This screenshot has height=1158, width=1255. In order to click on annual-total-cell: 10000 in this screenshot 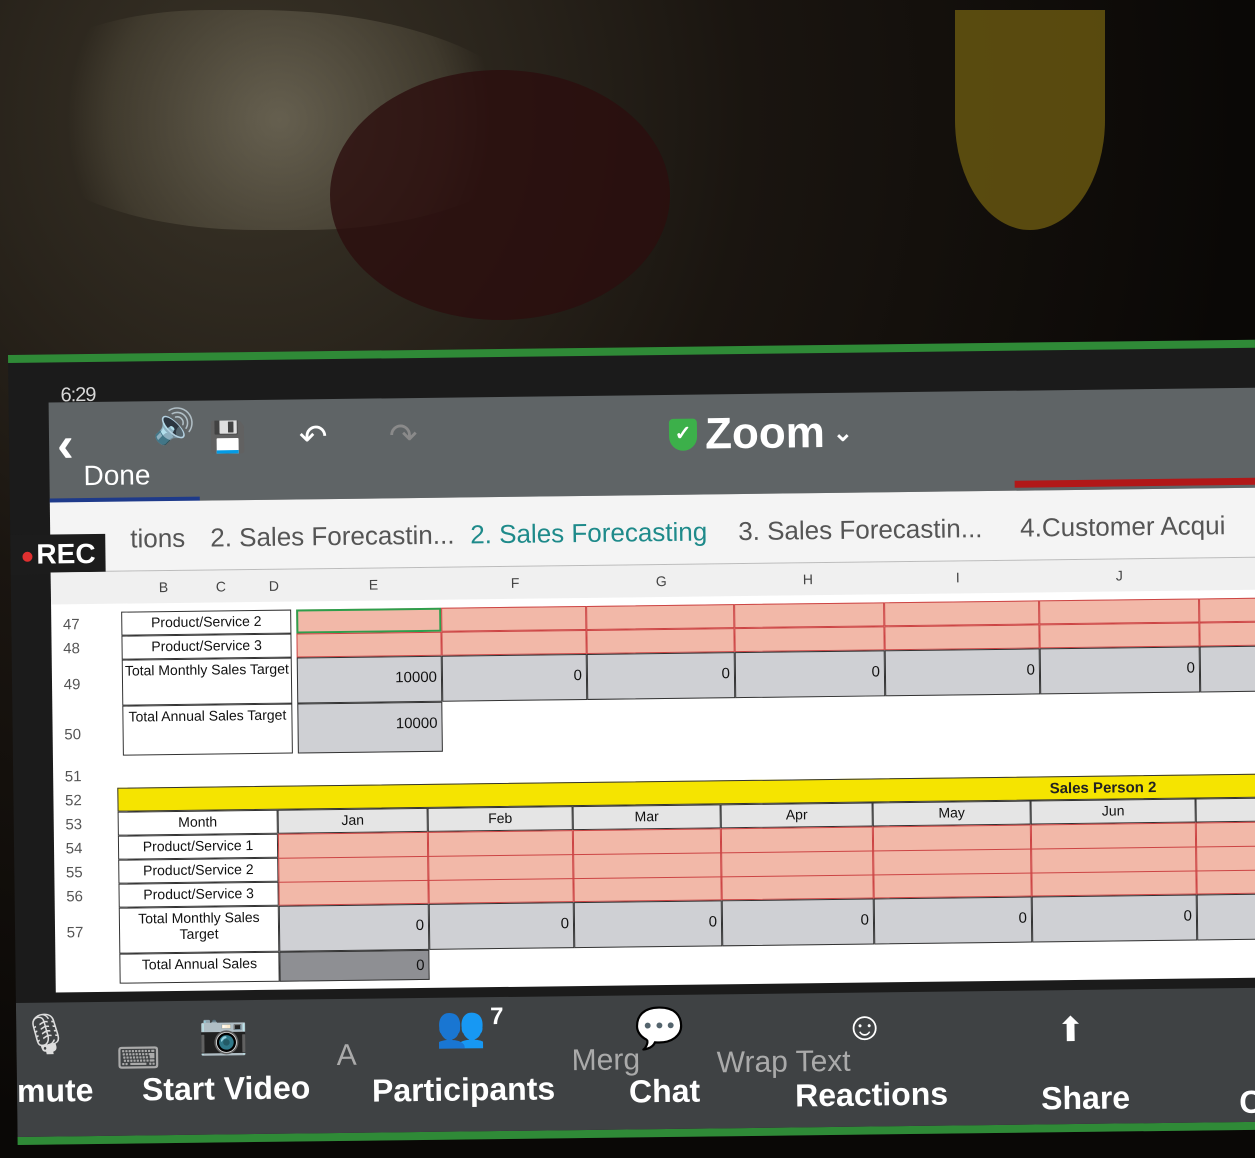, I will do `click(370, 727)`.